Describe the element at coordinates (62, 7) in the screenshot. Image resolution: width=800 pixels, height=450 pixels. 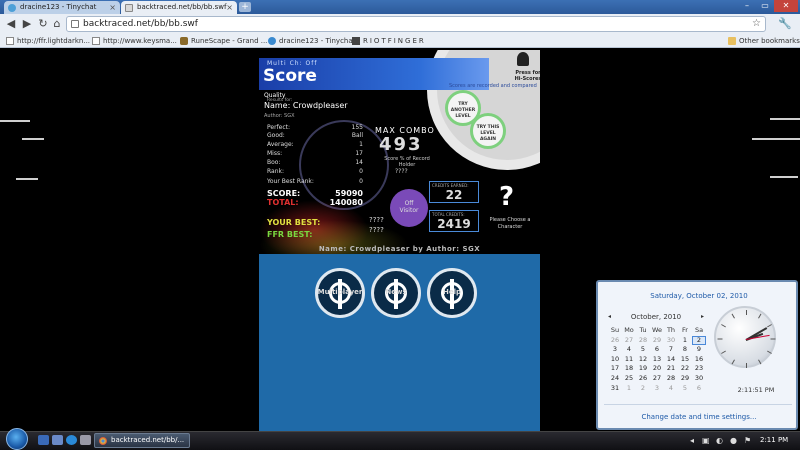
I see `tab-tinychat: dracine123 - Tinychat ×` at that location.